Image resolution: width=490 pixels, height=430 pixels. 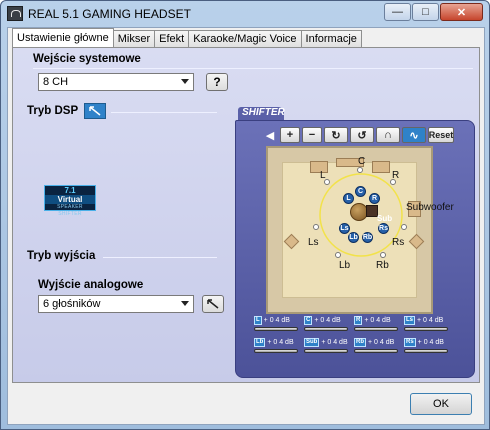 I want to click on level-meter-r: R + 0 4 dB, so click(x=378, y=326).